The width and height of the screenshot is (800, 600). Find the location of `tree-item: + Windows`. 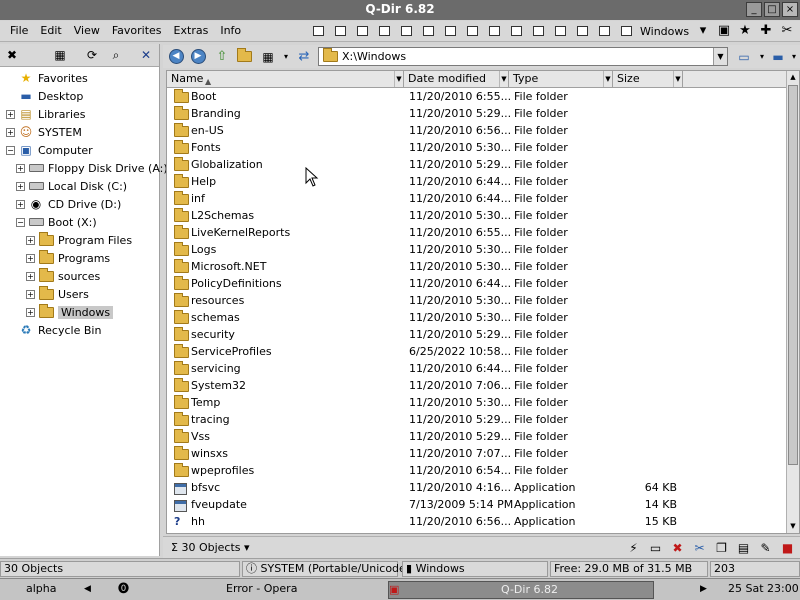

tree-item: + Windows is located at coordinates (70, 312).